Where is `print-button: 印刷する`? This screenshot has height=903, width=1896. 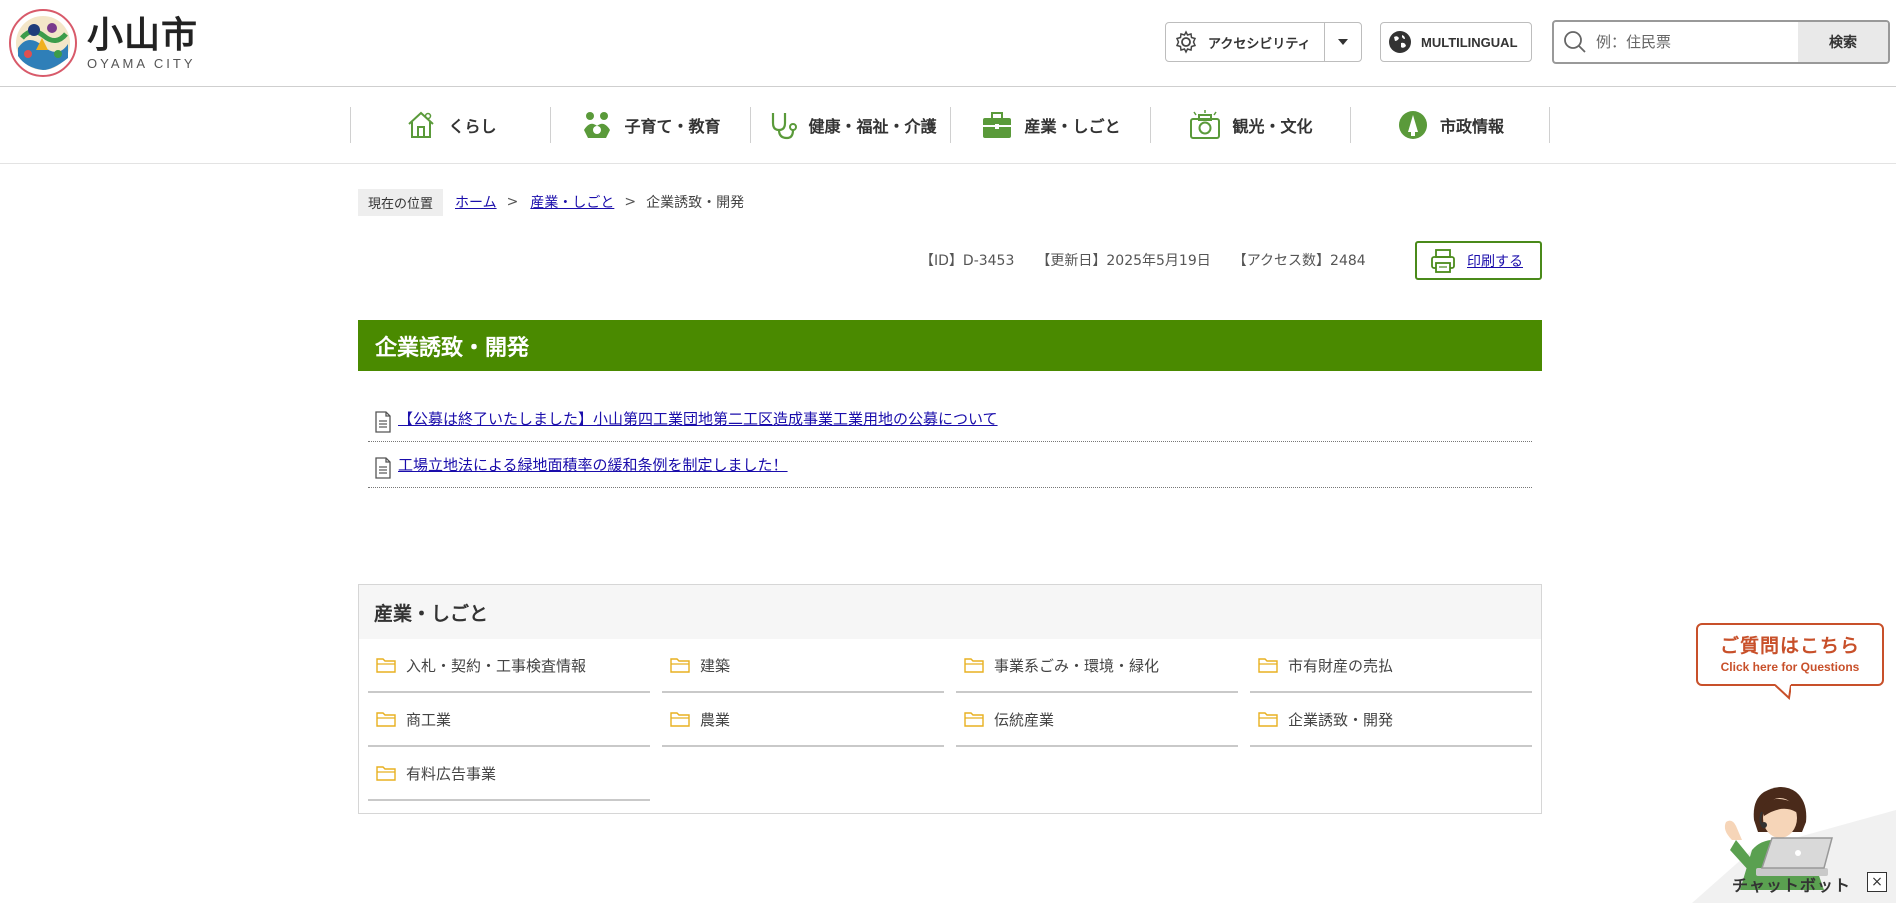 print-button: 印刷する is located at coordinates (1478, 260).